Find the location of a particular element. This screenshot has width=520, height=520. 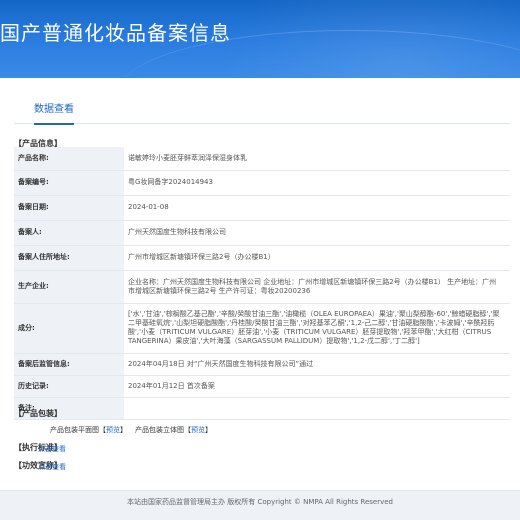

row-label: 成分: is located at coordinates (69, 328).